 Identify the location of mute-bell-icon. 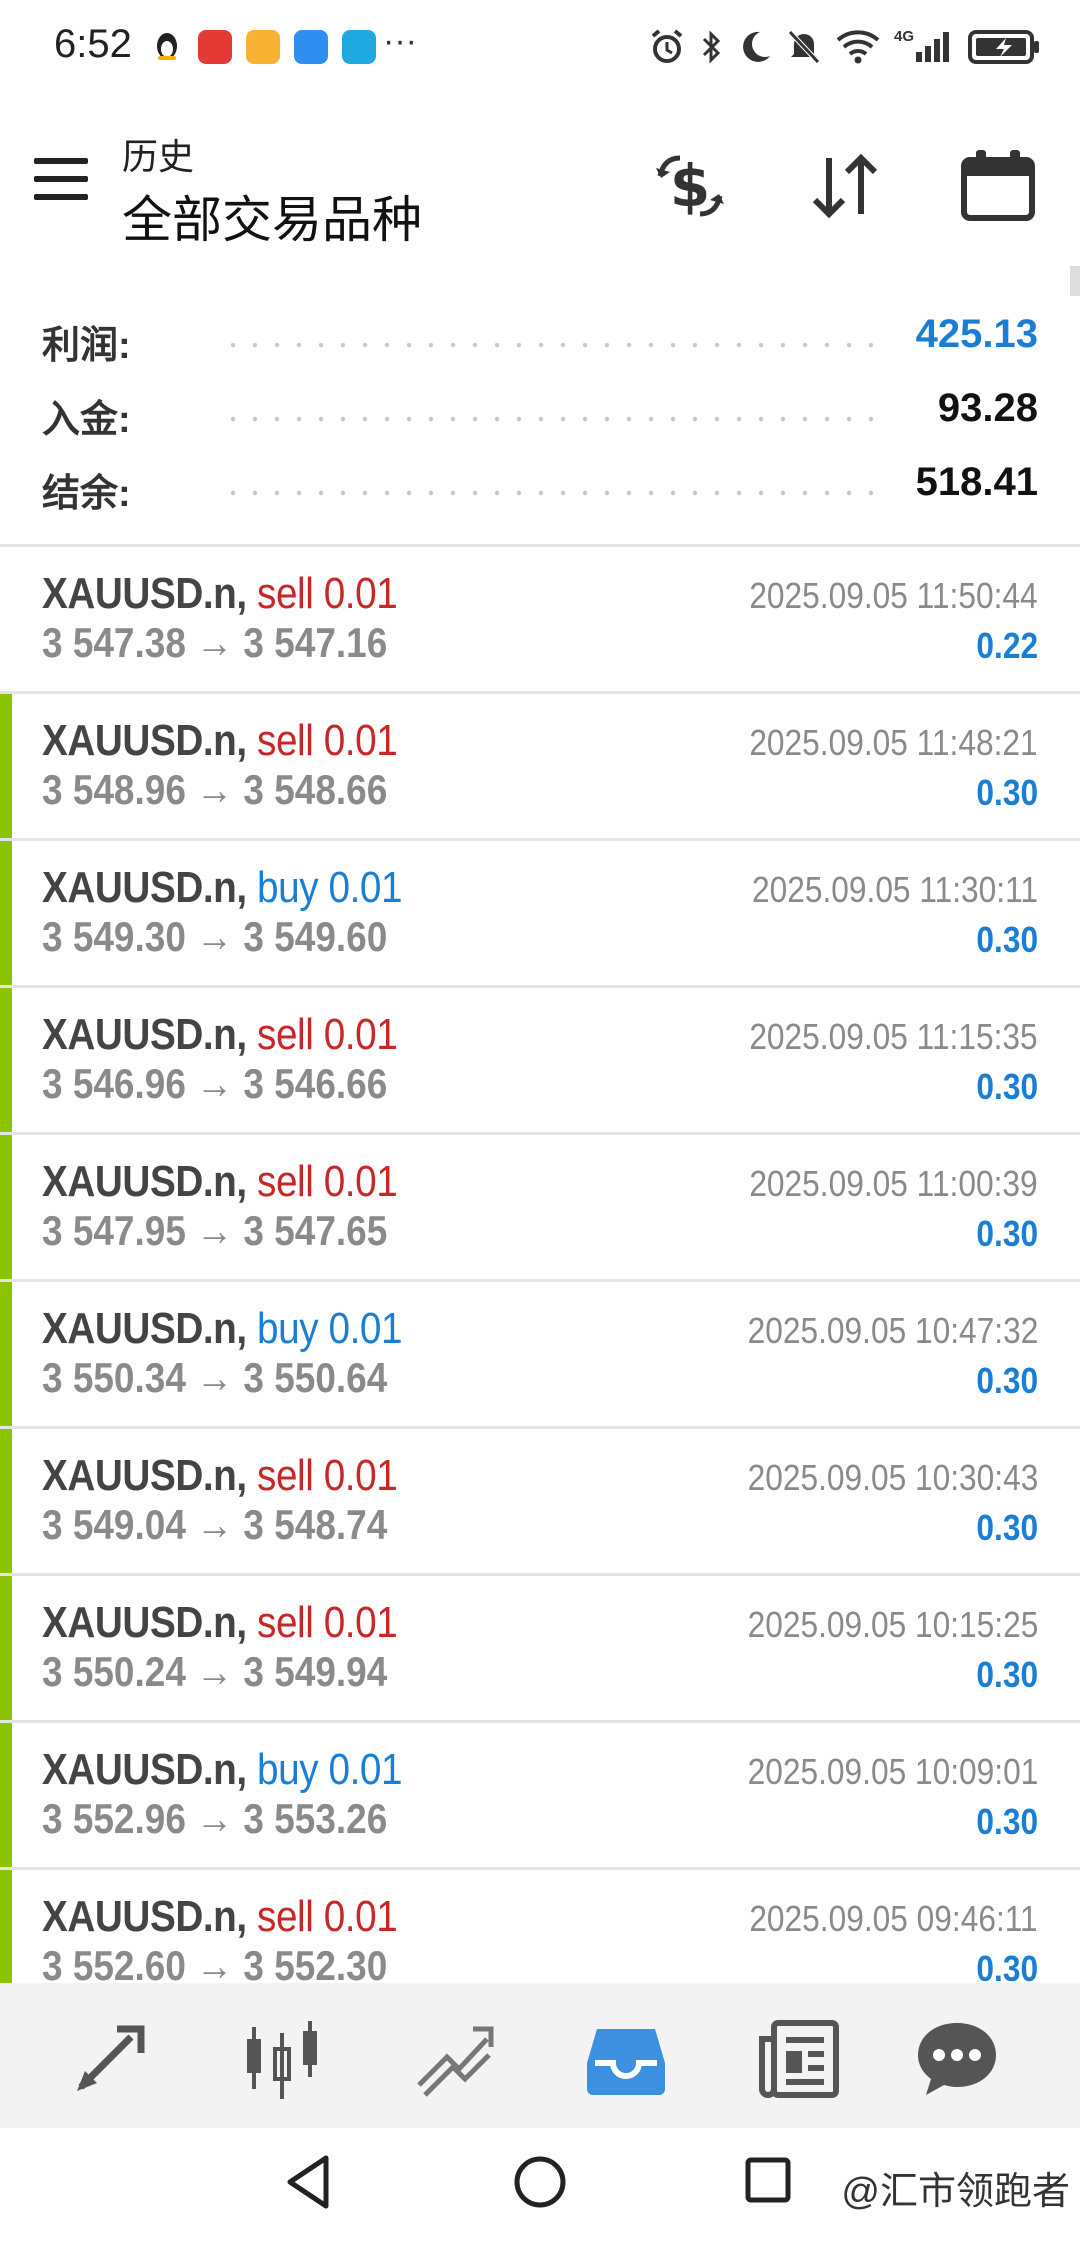
(804, 47).